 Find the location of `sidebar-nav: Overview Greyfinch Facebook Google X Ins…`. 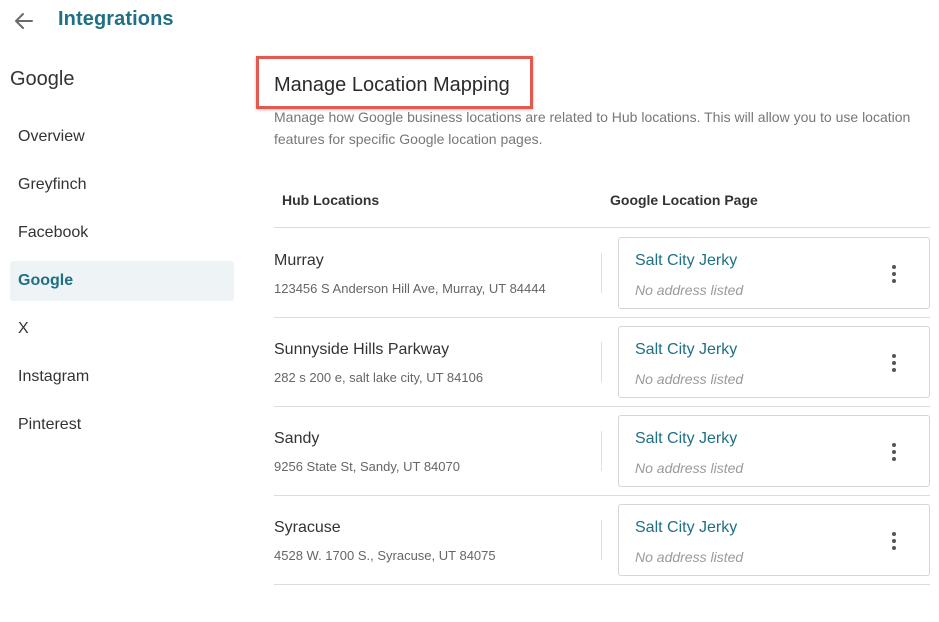

sidebar-nav: Overview Greyfinch Facebook Google X Ins… is located at coordinates (122, 285).